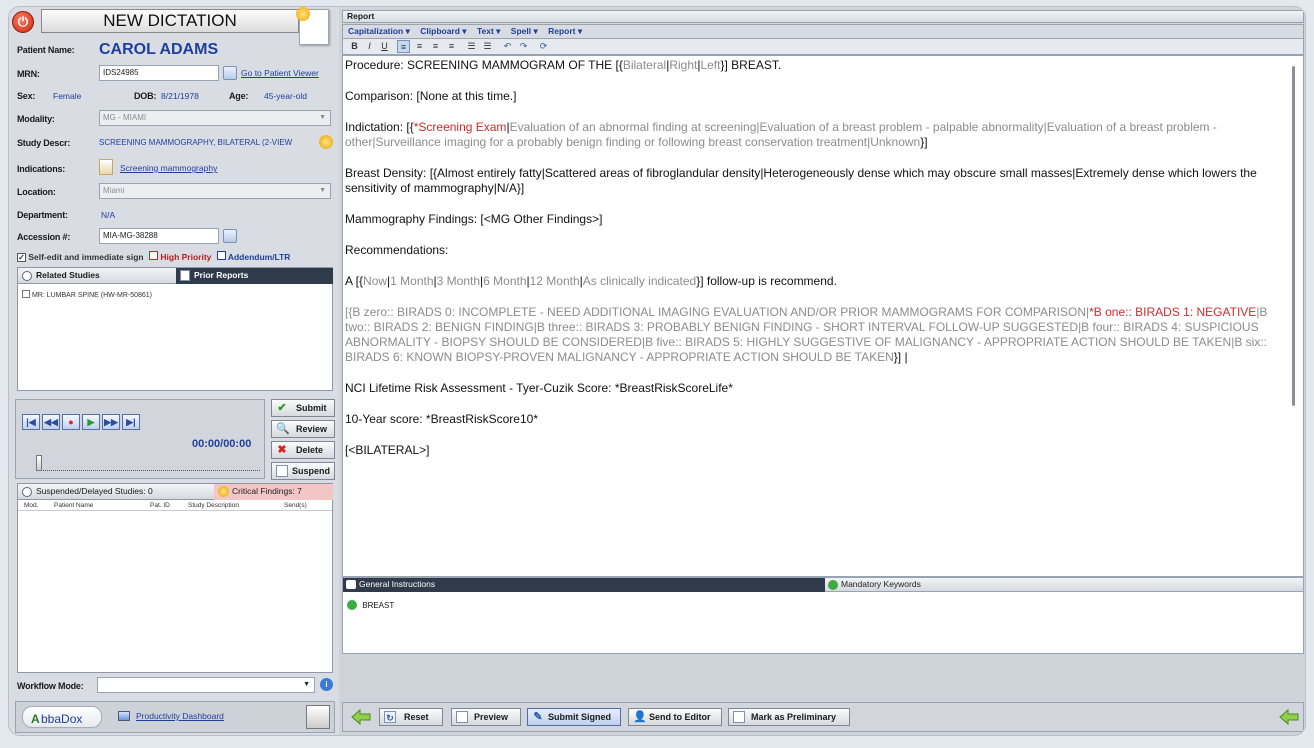  Describe the element at coordinates (403, 46) in the screenshot. I see `align-left-button: ≡` at that location.